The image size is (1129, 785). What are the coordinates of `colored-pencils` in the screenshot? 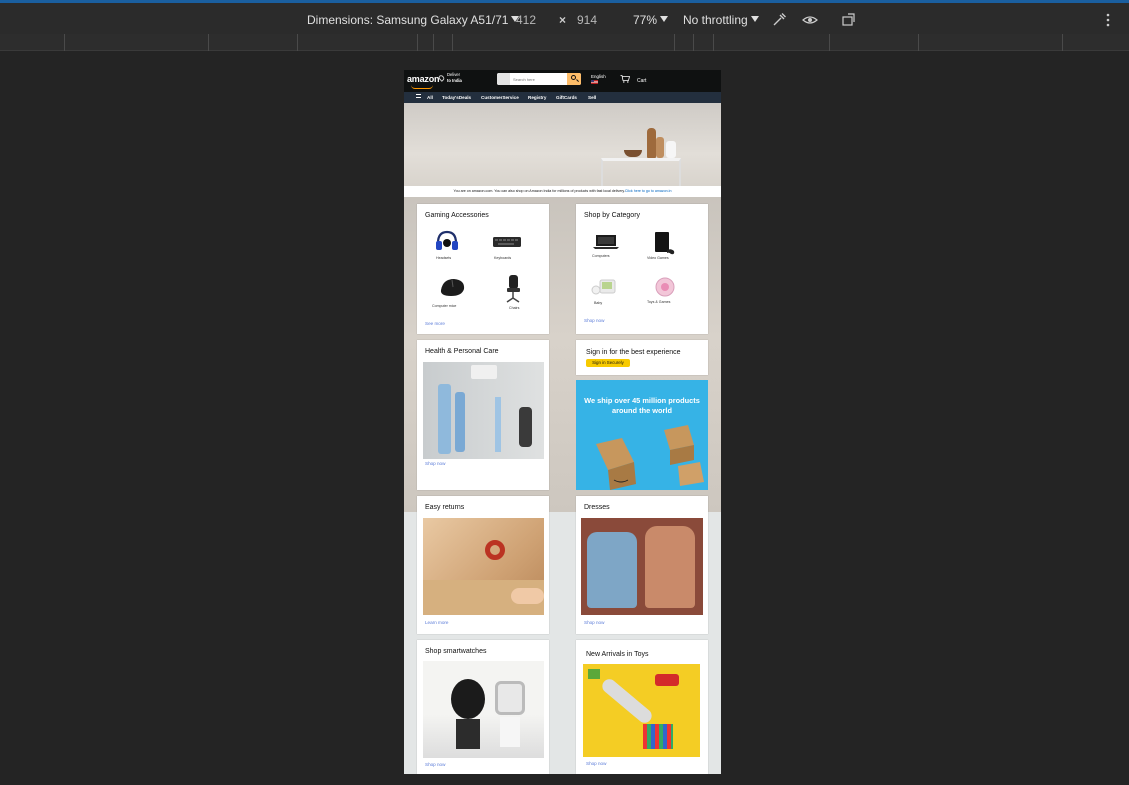 It's located at (658, 736).